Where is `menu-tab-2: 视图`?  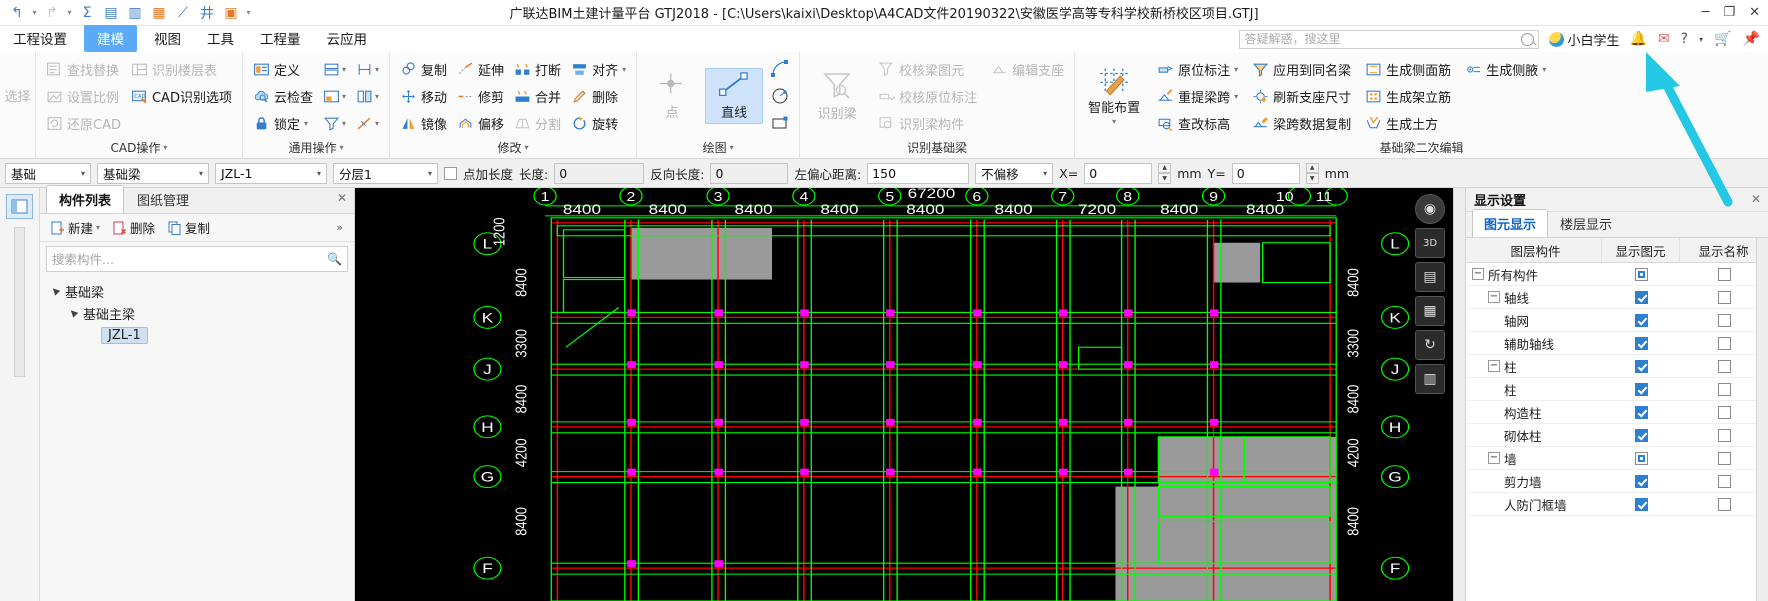 menu-tab-2: 视图 is located at coordinates (167, 38).